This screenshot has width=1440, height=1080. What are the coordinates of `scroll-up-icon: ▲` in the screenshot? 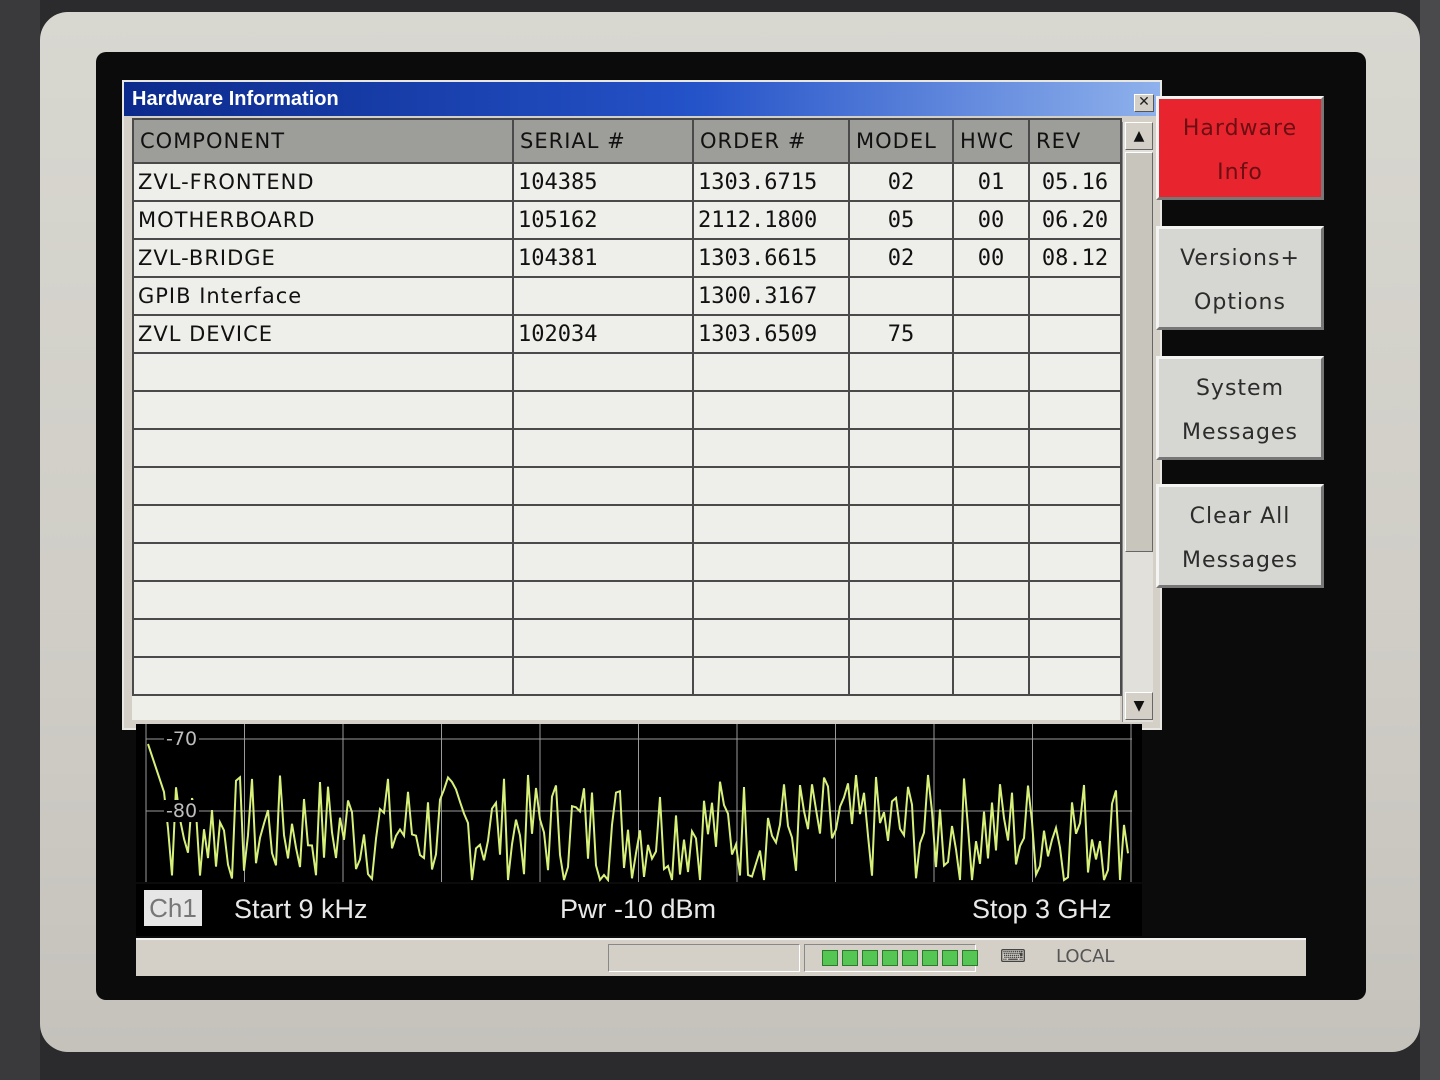 It's located at (1139, 136).